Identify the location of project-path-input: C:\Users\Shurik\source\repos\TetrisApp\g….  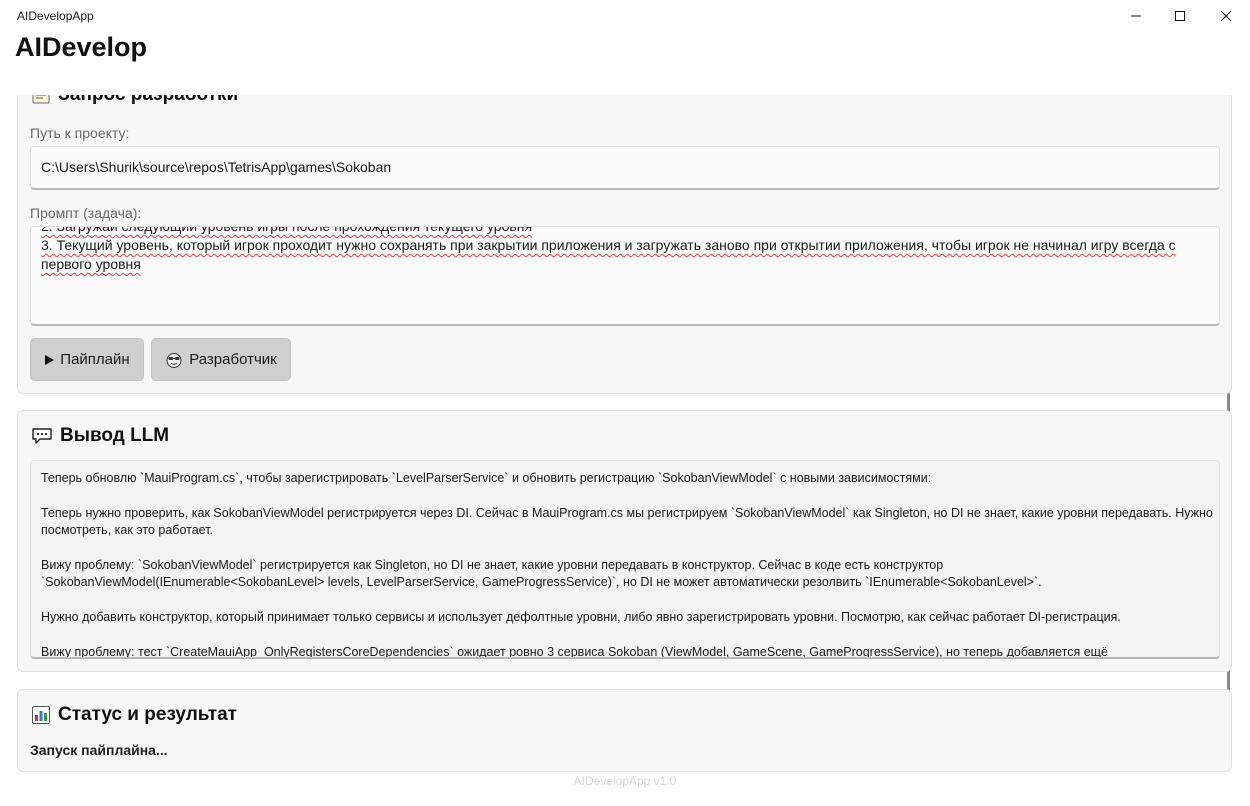
(625, 168).